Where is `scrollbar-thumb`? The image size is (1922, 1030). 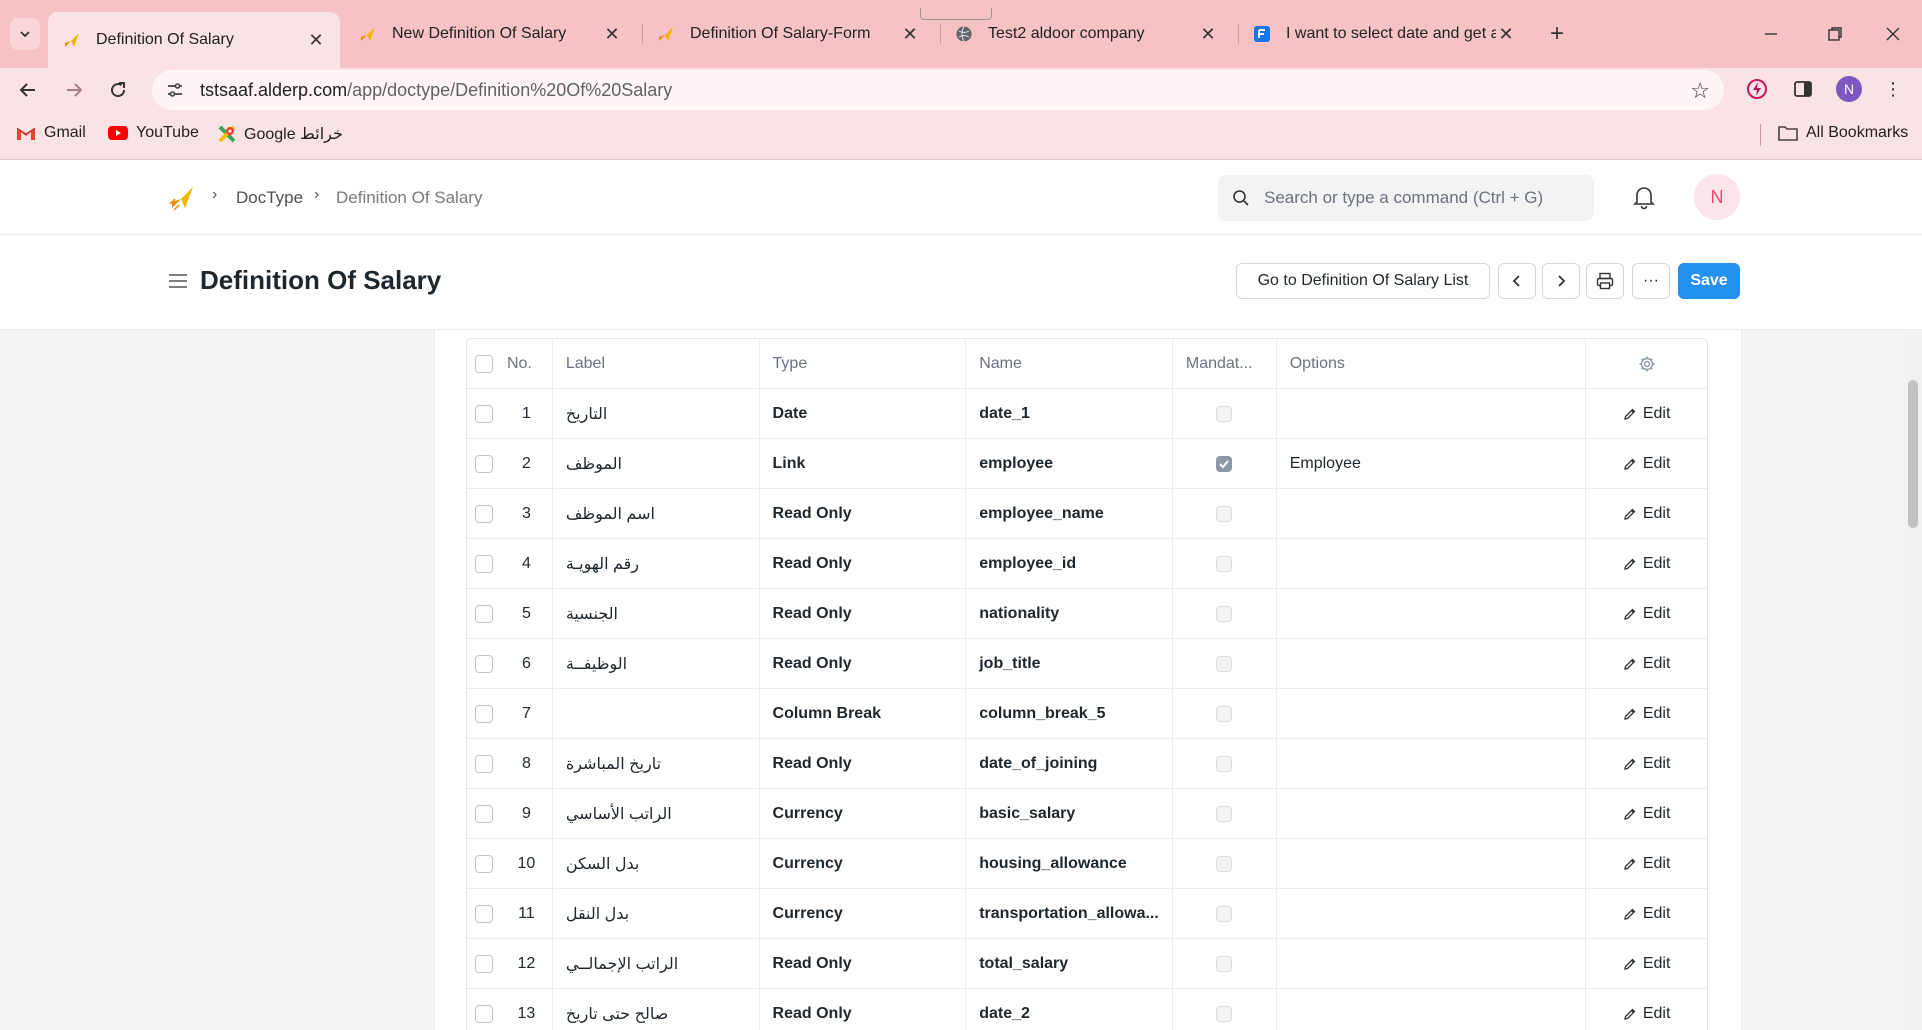
scrollbar-thumb is located at coordinates (1913, 454).